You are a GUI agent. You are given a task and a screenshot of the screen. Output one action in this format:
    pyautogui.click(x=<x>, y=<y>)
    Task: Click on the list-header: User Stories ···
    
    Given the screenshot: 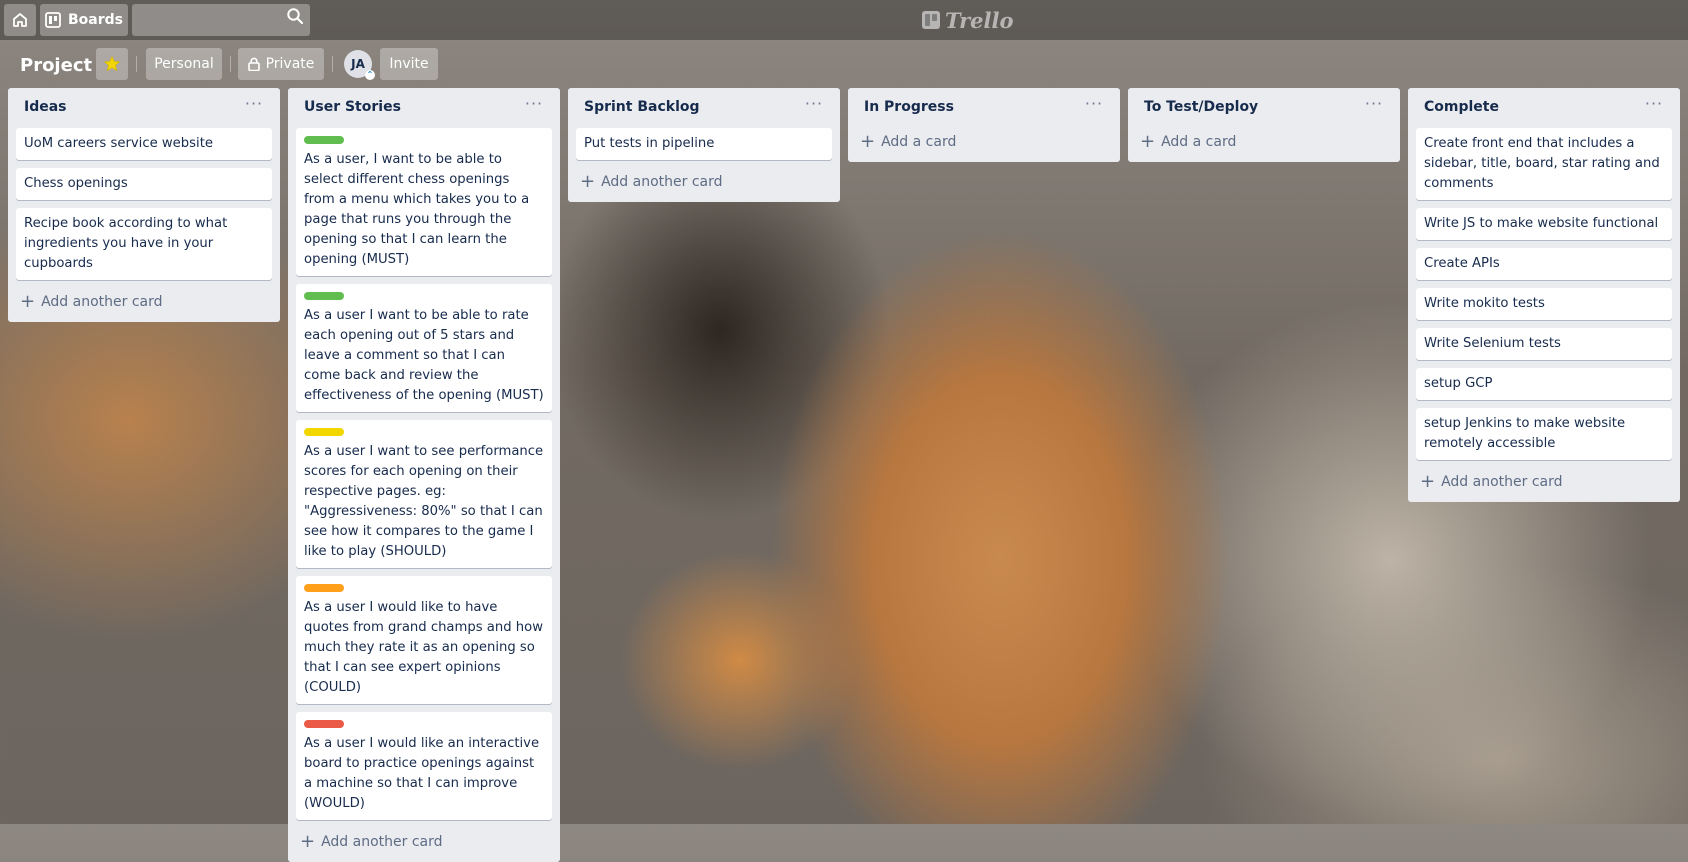 What is the action you would take?
    pyautogui.click(x=424, y=108)
    